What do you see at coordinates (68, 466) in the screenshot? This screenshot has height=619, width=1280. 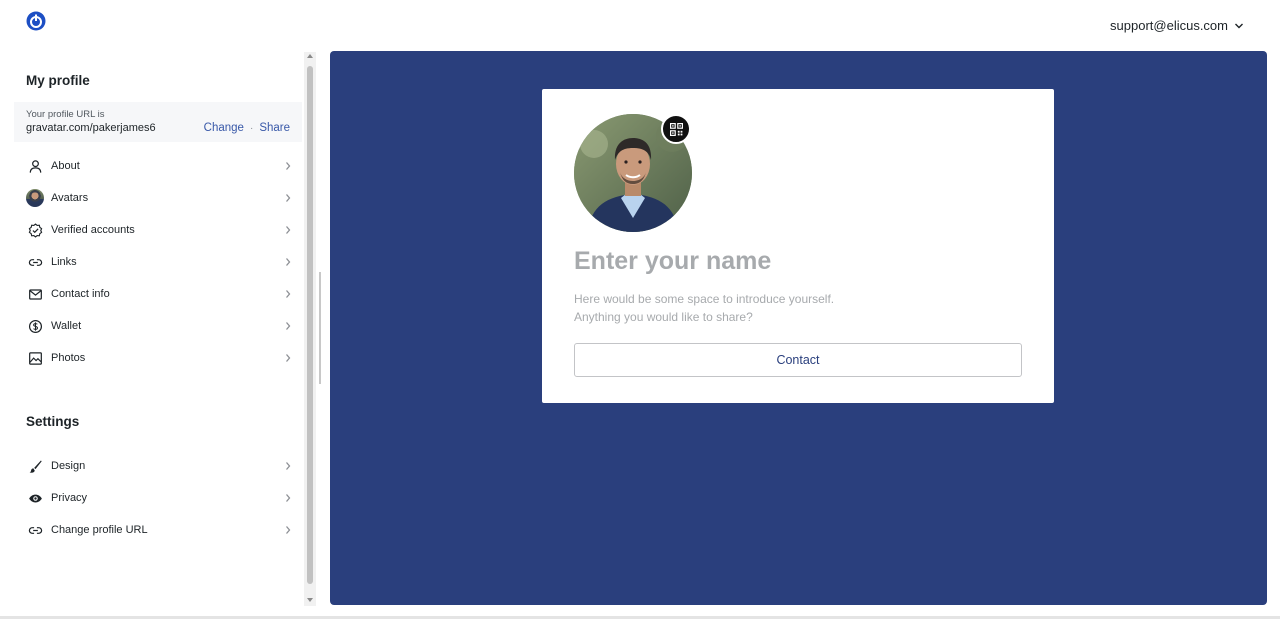 I see `sidebar-item-label: Design` at bounding box center [68, 466].